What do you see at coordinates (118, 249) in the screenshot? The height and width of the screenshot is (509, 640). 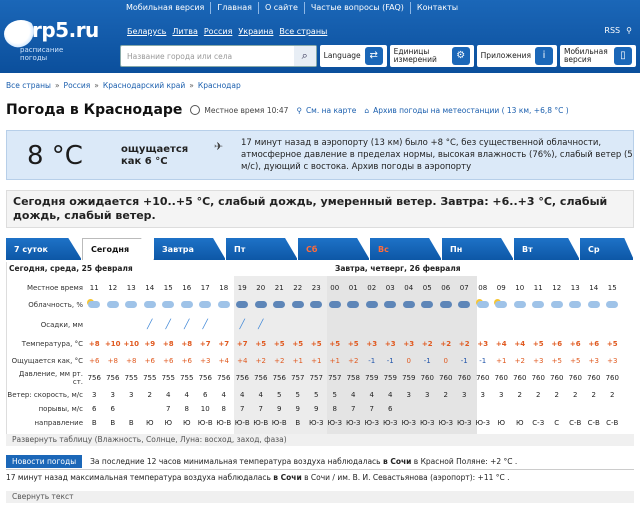 I see `tab-today: Сегодня` at bounding box center [118, 249].